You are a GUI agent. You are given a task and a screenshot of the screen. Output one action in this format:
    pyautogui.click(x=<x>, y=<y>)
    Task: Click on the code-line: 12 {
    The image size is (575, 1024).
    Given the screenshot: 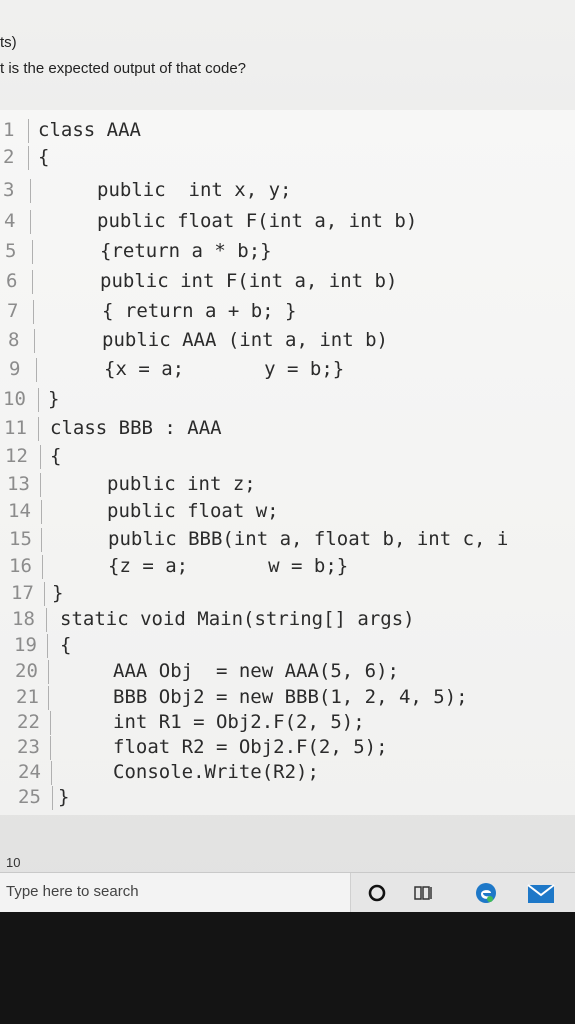 What is the action you would take?
    pyautogui.click(x=287, y=456)
    